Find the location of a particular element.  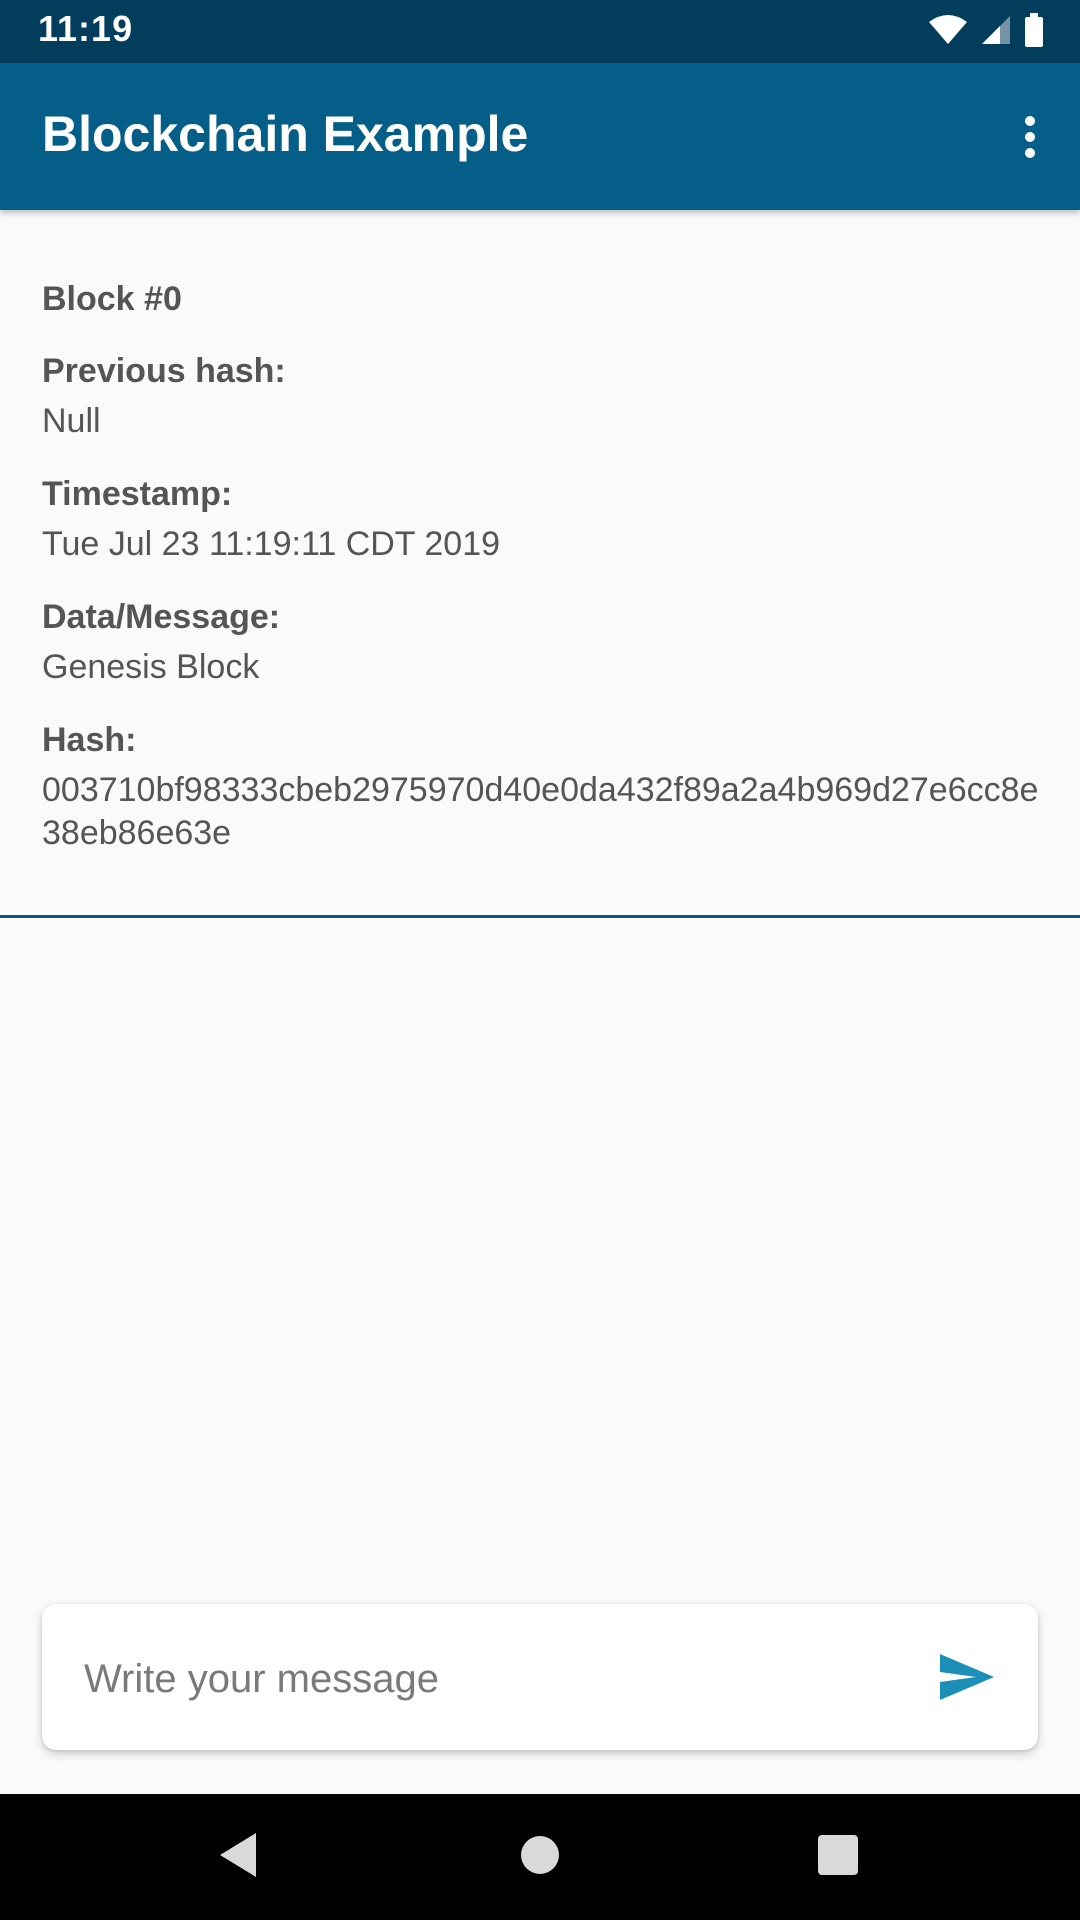

timestamp-value: Tue Jul 23 11:19:11 CDT 2019 is located at coordinates (271, 544).